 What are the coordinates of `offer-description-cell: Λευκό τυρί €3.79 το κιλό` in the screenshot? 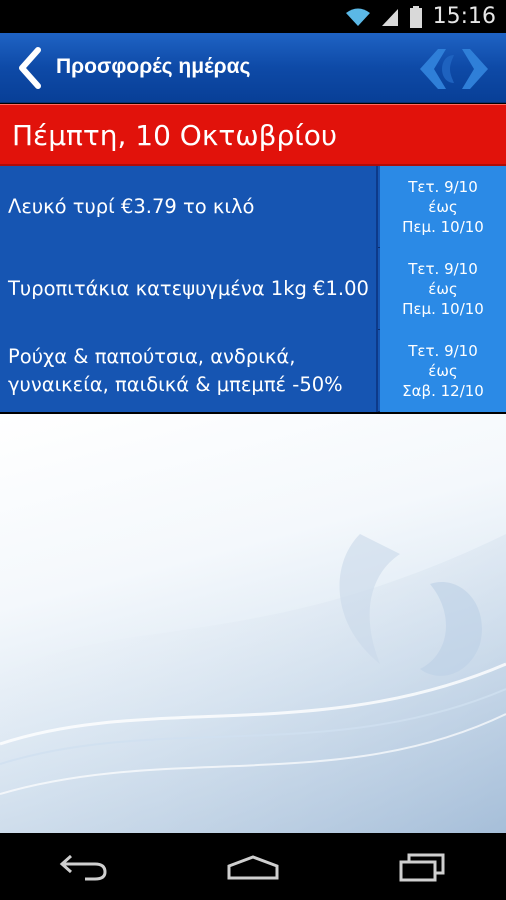 It's located at (189, 207).